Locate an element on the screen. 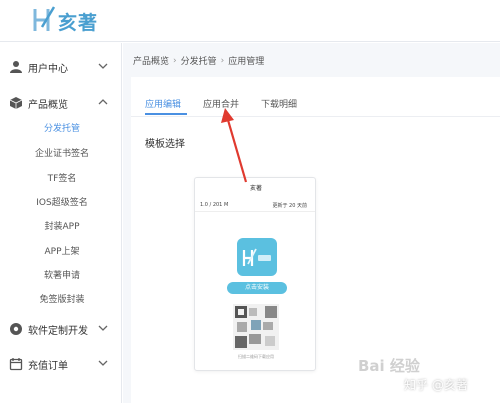 This screenshot has width=500, height=403. template-preview-card: 亥著 1.0 / 201 M 更新于 20 天前 点击安装 扫描二维码下载应用 is located at coordinates (255, 274).